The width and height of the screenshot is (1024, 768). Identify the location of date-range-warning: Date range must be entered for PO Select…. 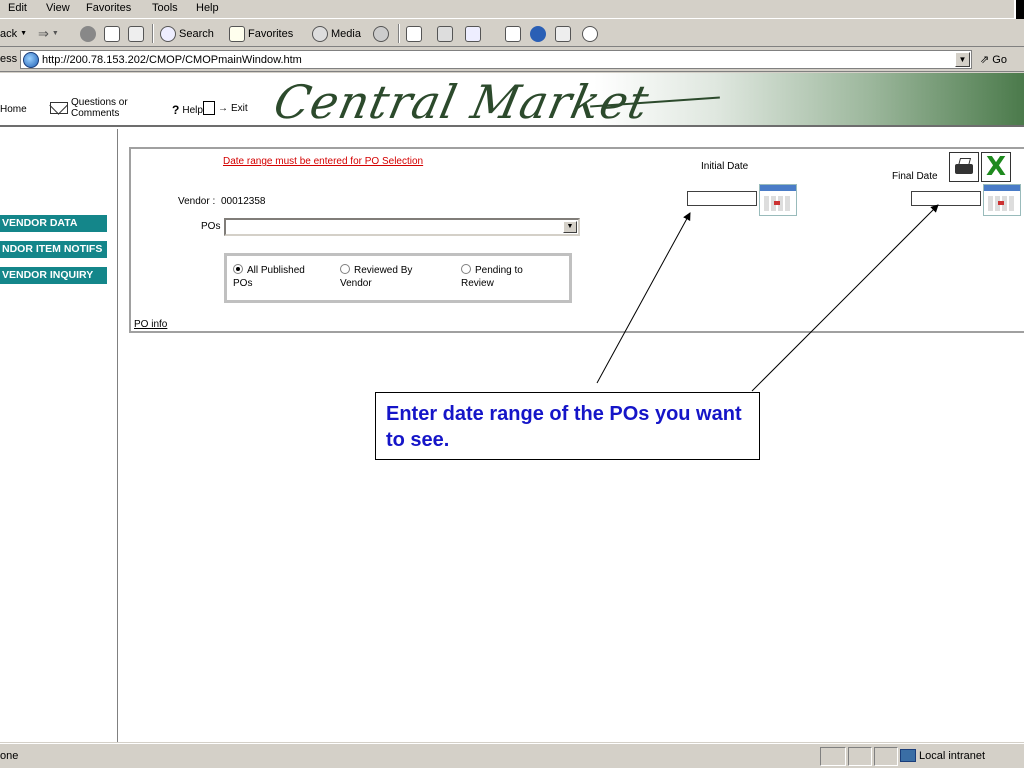
(323, 161).